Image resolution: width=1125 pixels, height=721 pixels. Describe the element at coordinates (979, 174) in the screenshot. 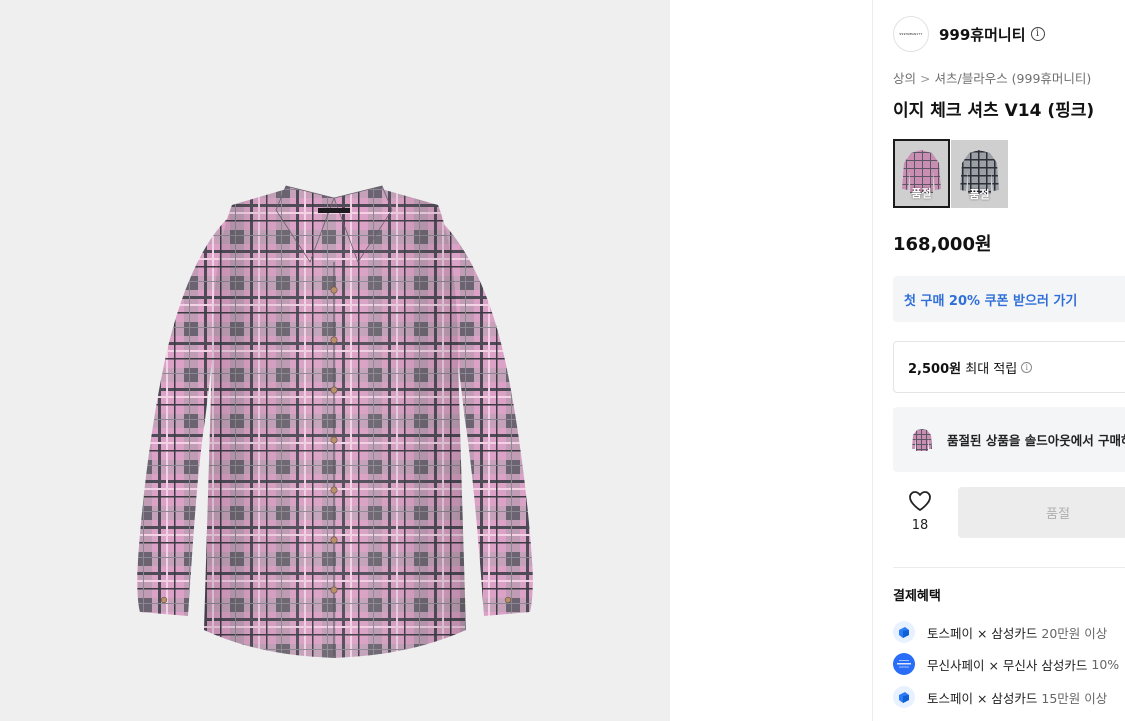

I see `color-option-black: 품절` at that location.